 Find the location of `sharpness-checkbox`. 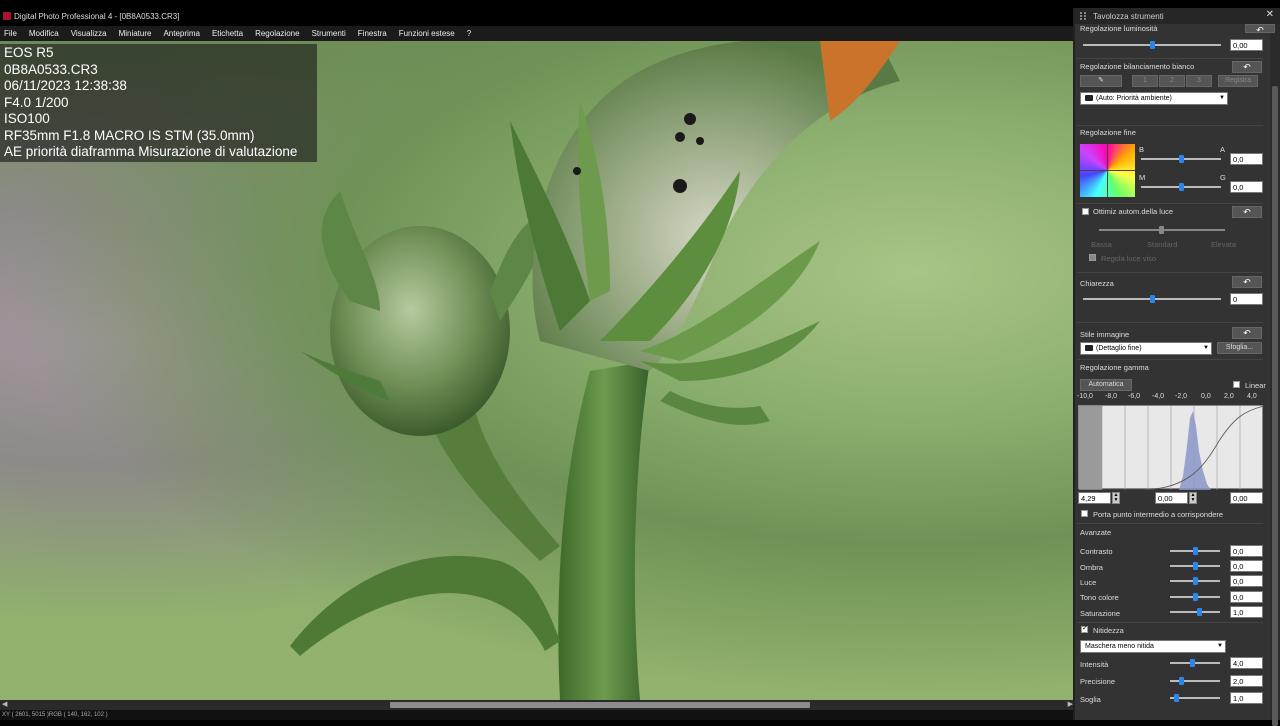

sharpness-checkbox is located at coordinates (1084, 628).